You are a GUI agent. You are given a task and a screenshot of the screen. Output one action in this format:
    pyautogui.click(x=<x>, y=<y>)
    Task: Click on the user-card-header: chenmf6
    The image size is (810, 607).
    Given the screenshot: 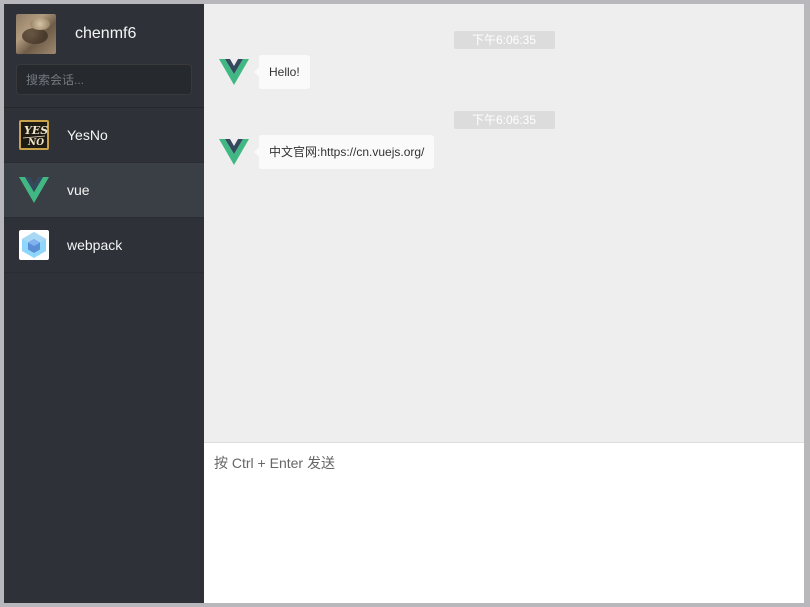 What is the action you would take?
    pyautogui.click(x=104, y=34)
    